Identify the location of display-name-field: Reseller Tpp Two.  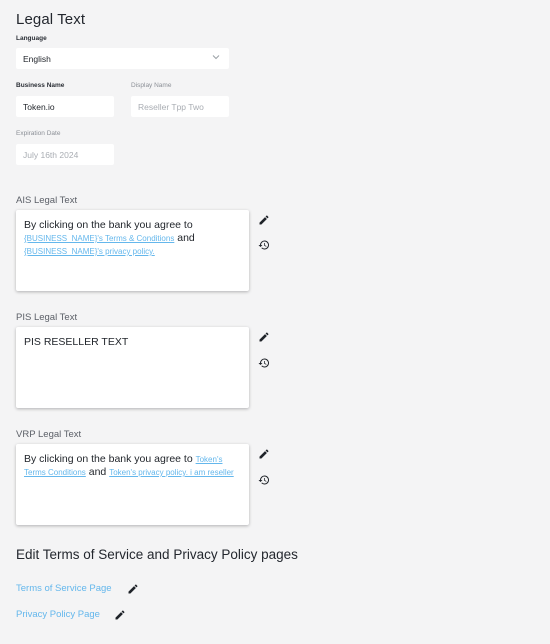
(180, 106).